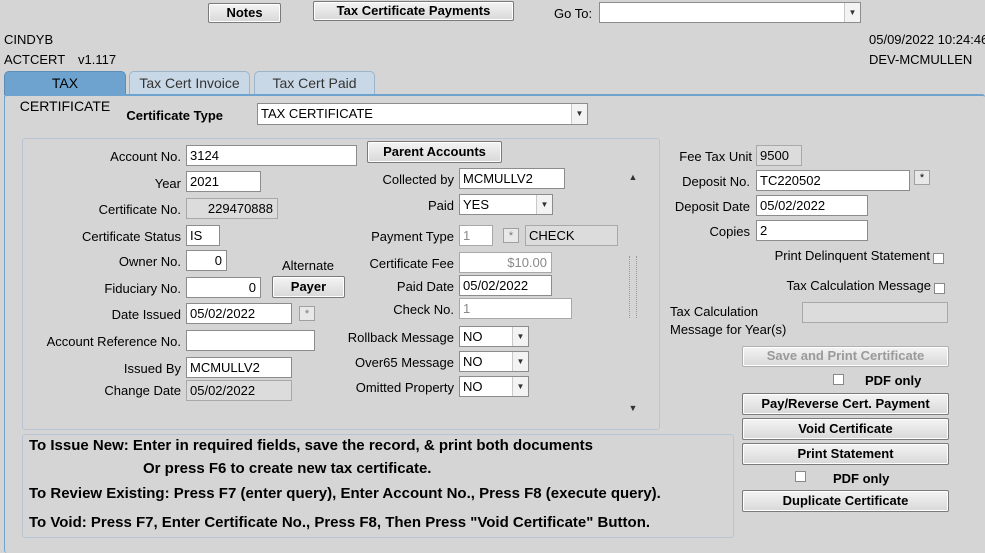 The width and height of the screenshot is (985, 553). What do you see at coordinates (404, 362) in the screenshot?
I see `over65-message-label: Over65 Message` at bounding box center [404, 362].